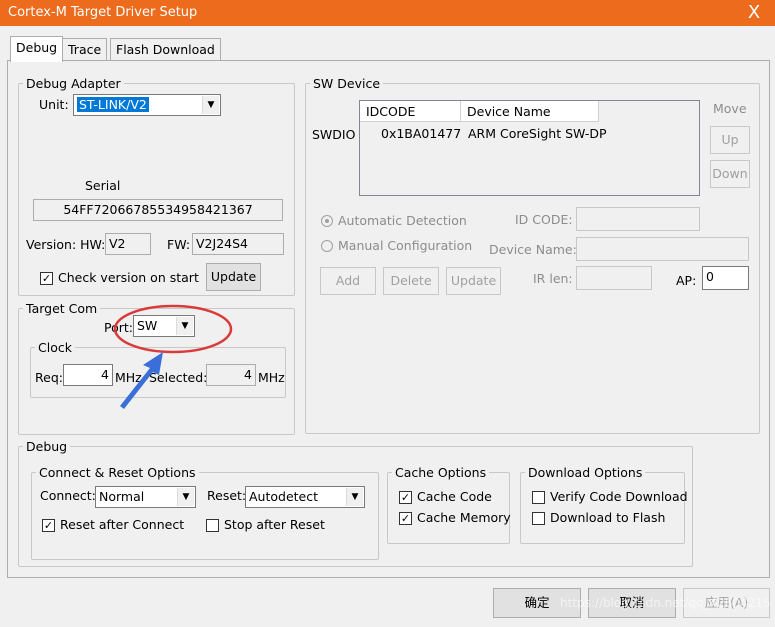 The image size is (775, 627). What do you see at coordinates (66, 244) in the screenshot?
I see `version-hw-label: Version: HW:` at bounding box center [66, 244].